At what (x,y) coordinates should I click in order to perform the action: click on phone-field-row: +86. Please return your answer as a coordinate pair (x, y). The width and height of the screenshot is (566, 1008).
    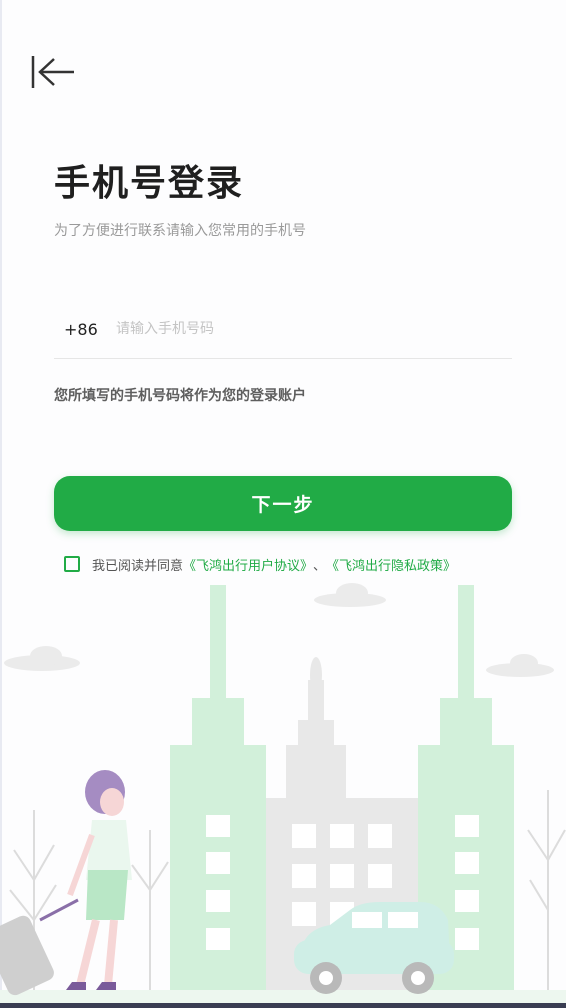
    Looking at the image, I should click on (283, 332).